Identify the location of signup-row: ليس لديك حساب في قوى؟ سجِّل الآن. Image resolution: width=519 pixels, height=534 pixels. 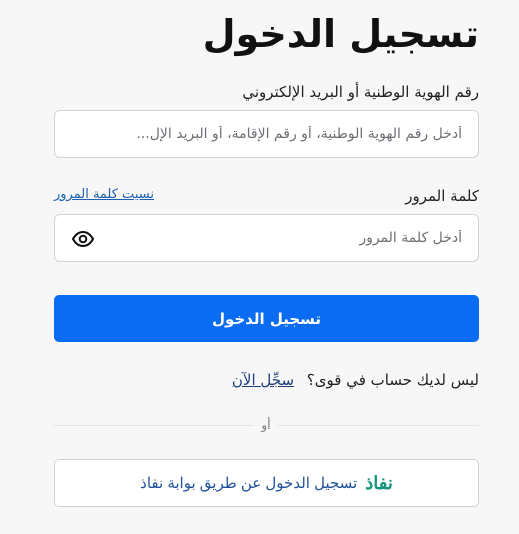
(355, 380).